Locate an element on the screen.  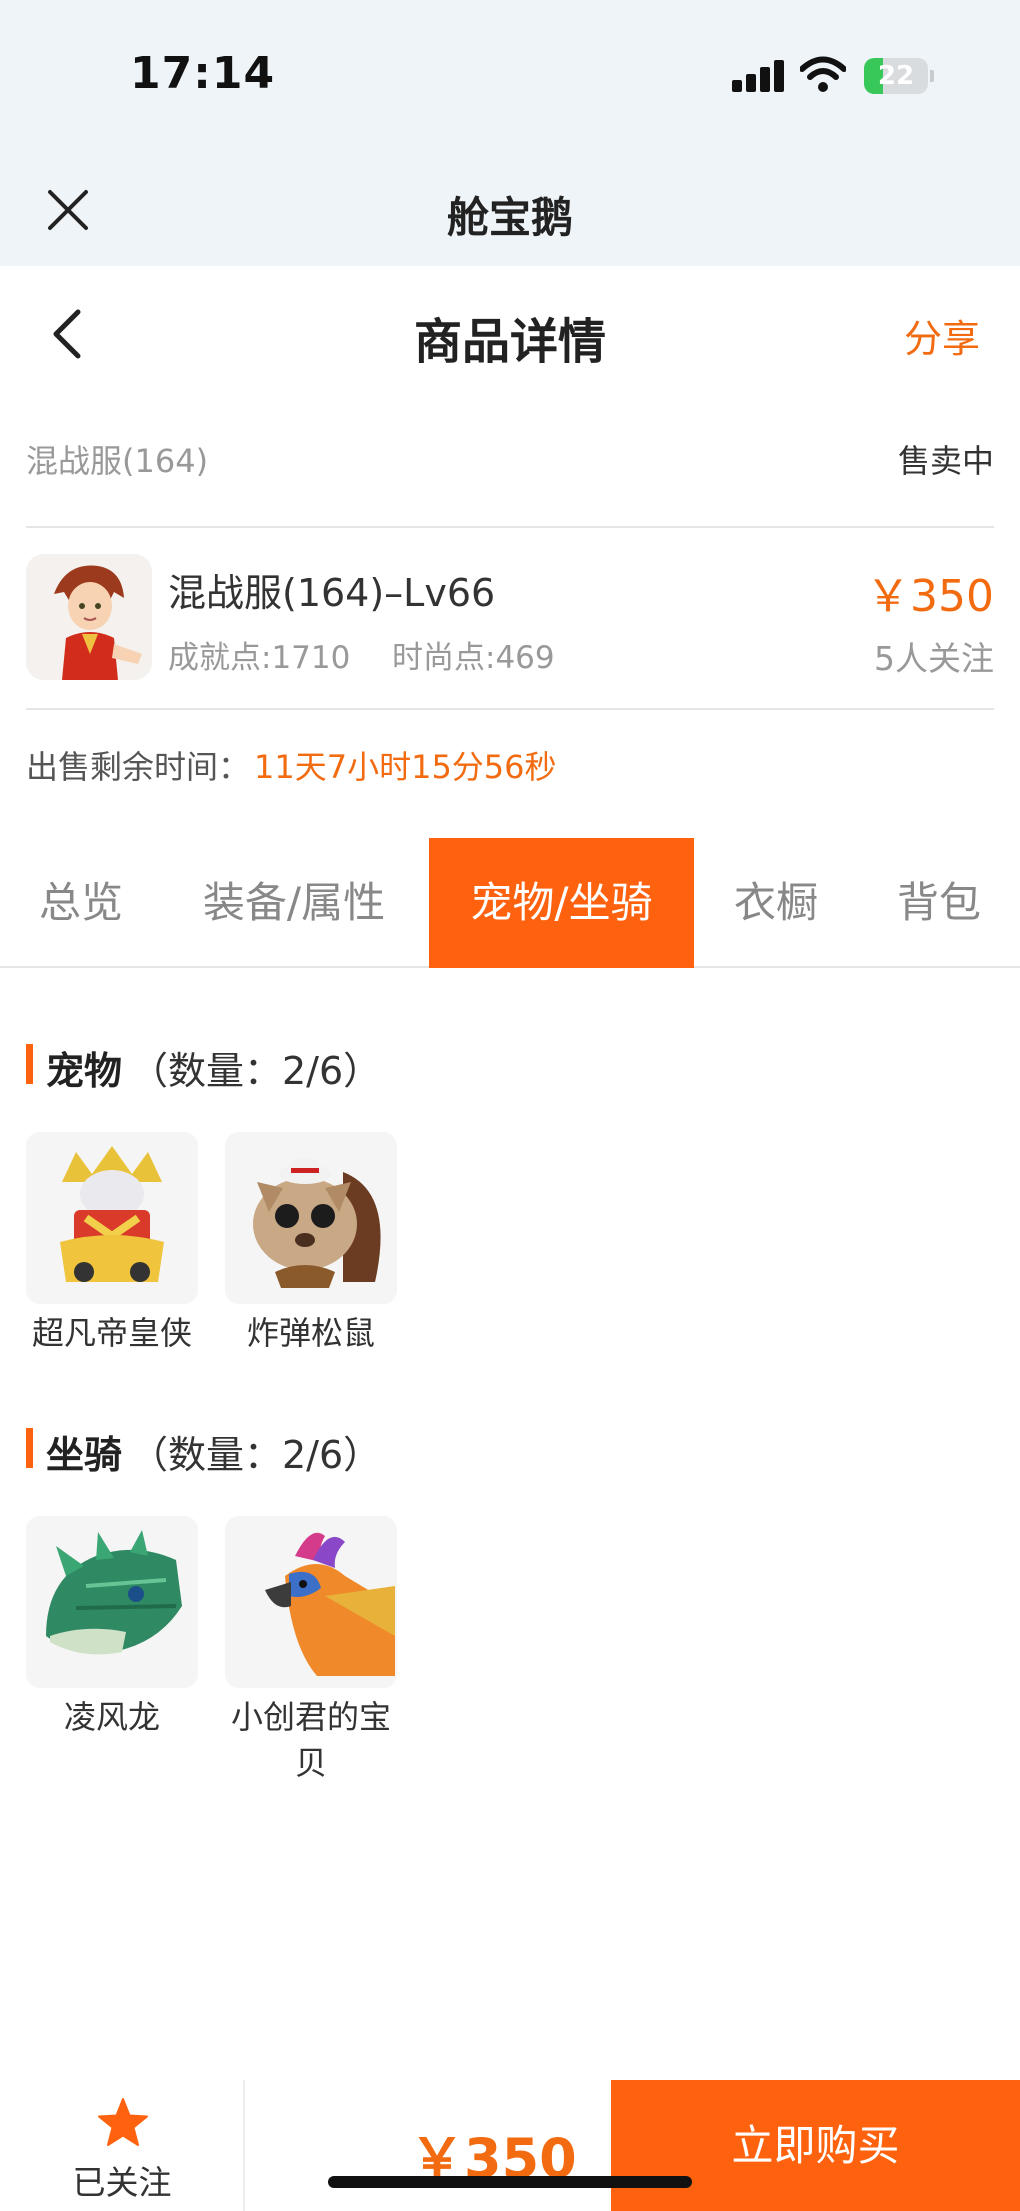
armored-hero-pet-image is located at coordinates (112, 1218).